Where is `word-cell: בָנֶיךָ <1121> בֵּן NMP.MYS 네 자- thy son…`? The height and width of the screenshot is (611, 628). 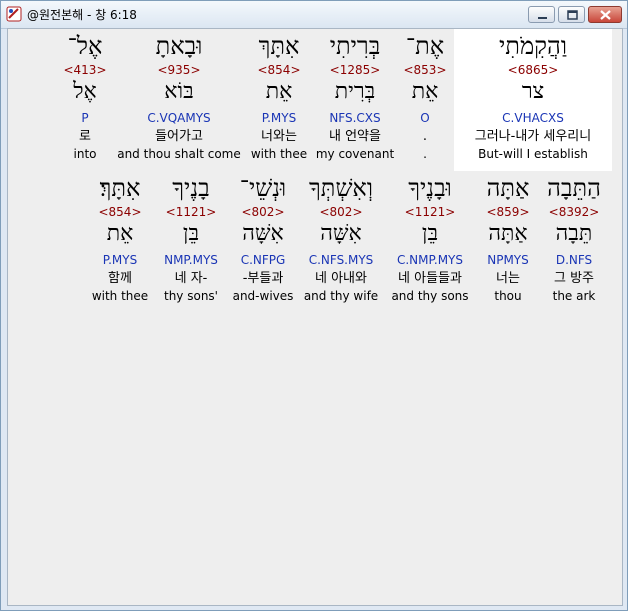
word-cell: בָנֶיךָ <1121> בֵּן NMP.MYS 네 자- thy son… is located at coordinates (191, 242).